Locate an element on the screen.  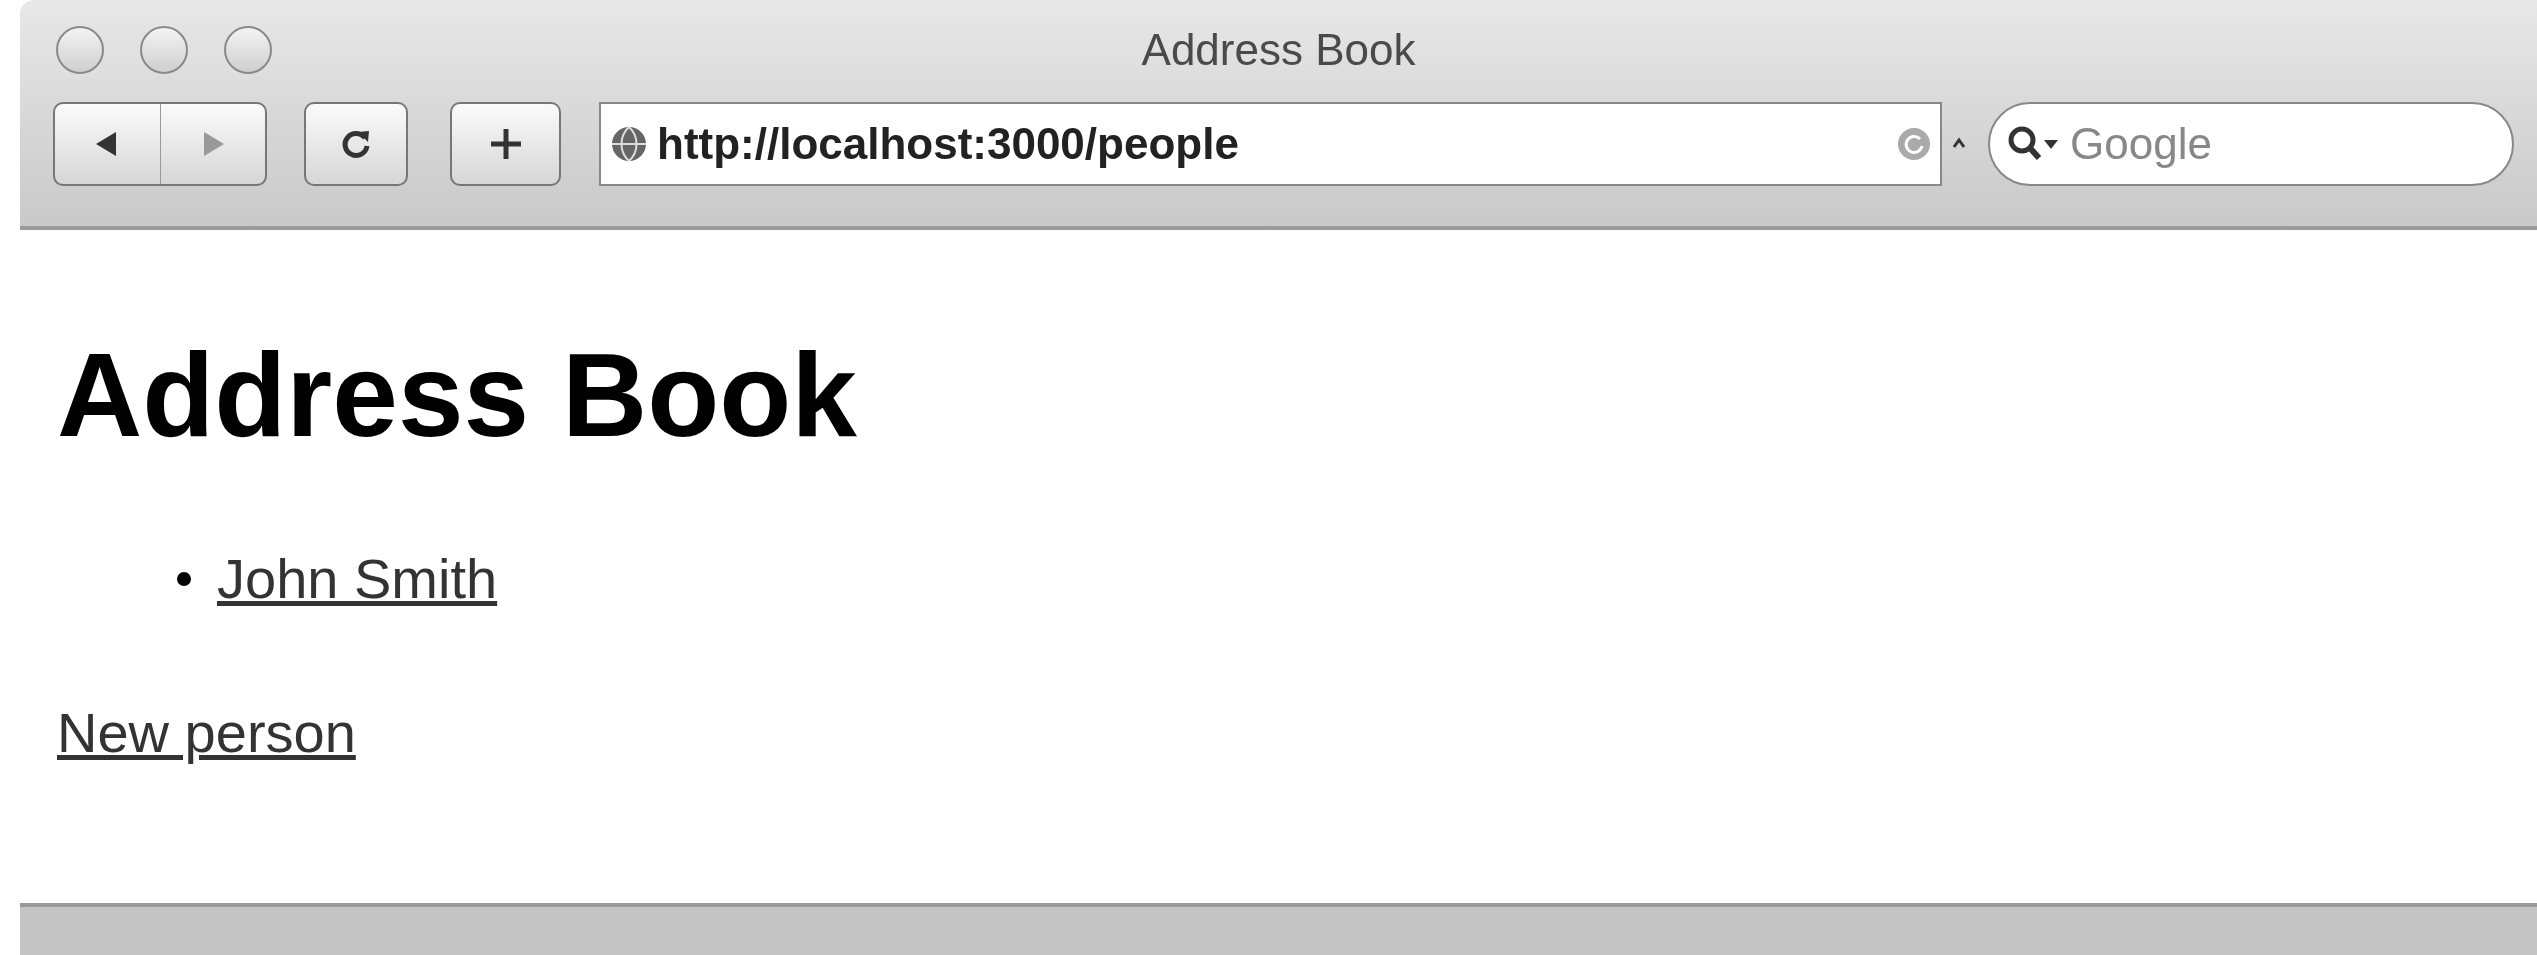
back-forward-buttons is located at coordinates (160, 144).